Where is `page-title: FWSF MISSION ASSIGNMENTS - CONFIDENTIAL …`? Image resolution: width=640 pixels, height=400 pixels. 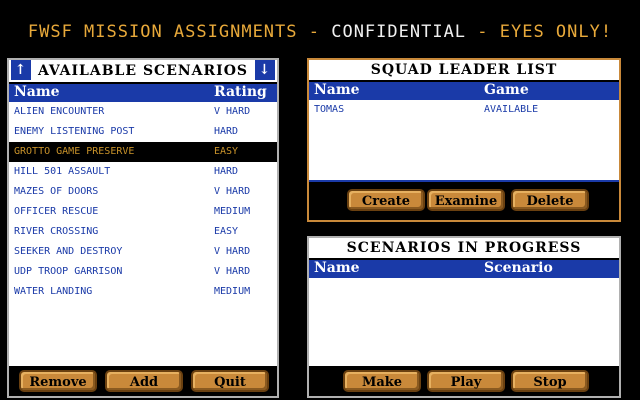 page-title: FWSF MISSION ASSIGNMENTS - CONFIDENTIAL … is located at coordinates (320, 32).